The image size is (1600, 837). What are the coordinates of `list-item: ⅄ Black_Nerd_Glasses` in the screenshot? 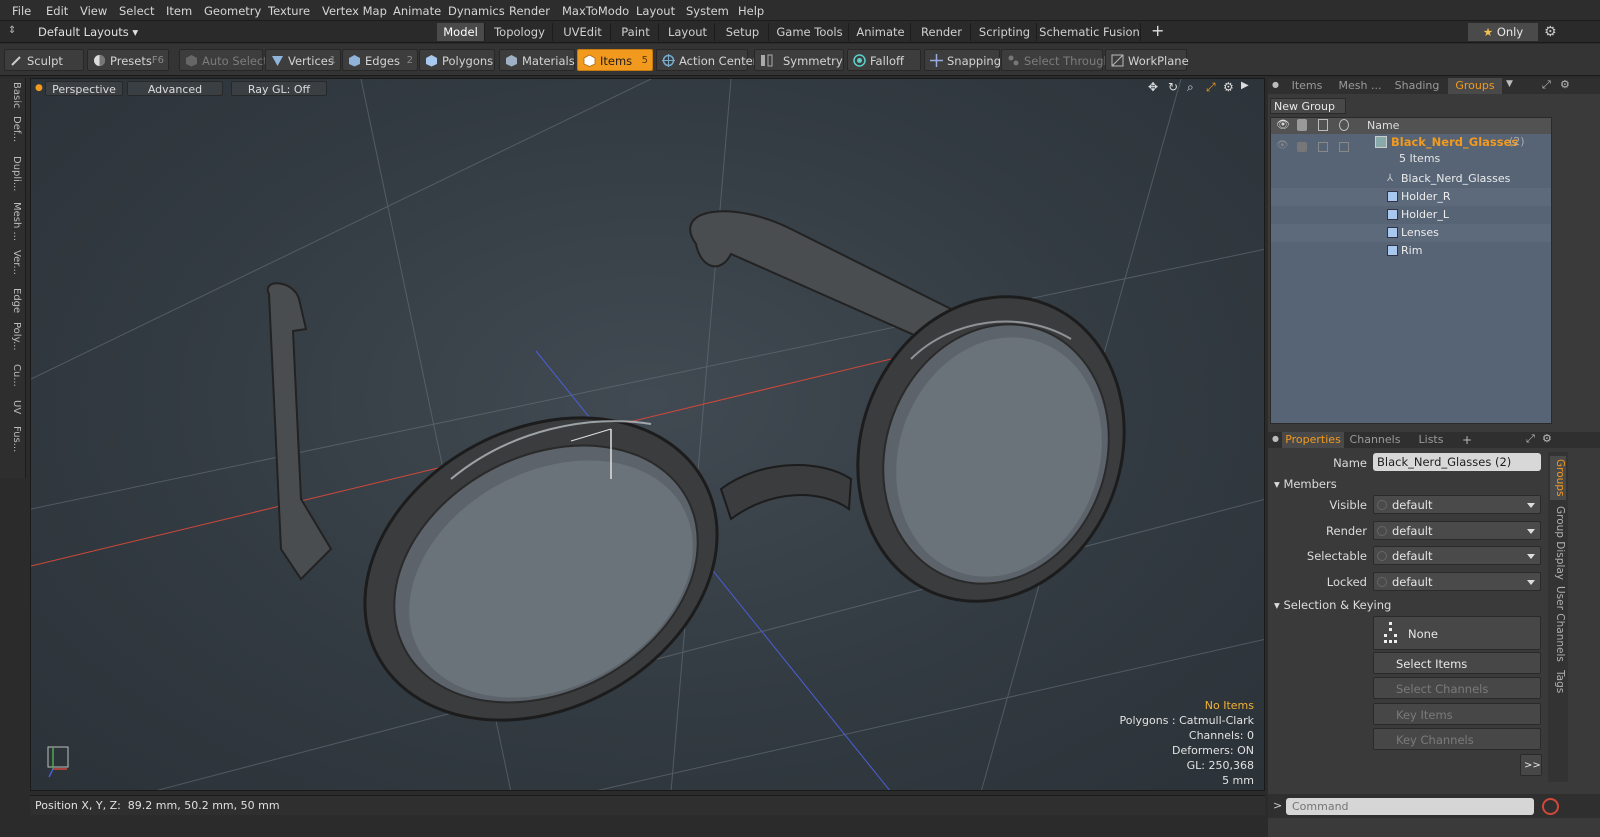 It's located at (1411, 179).